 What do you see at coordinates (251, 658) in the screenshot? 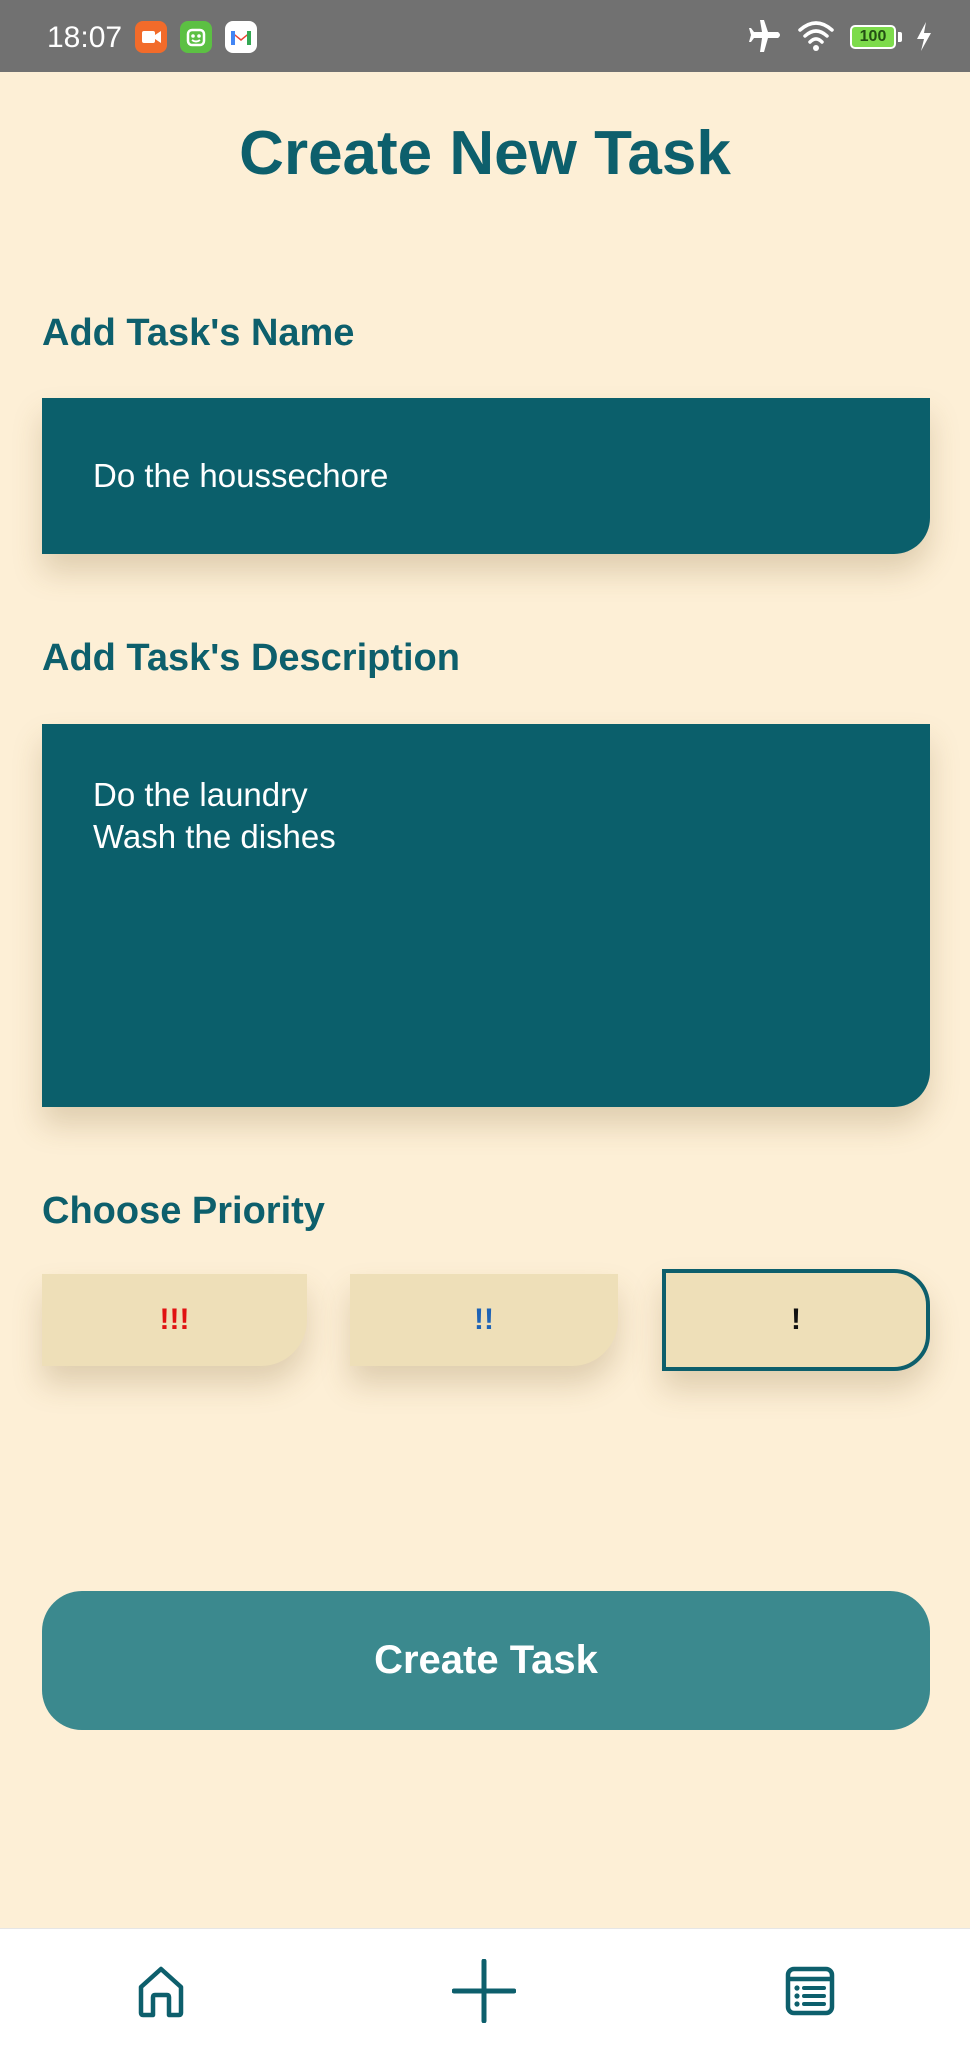
I see `task-description-label: Add Task's Description` at bounding box center [251, 658].